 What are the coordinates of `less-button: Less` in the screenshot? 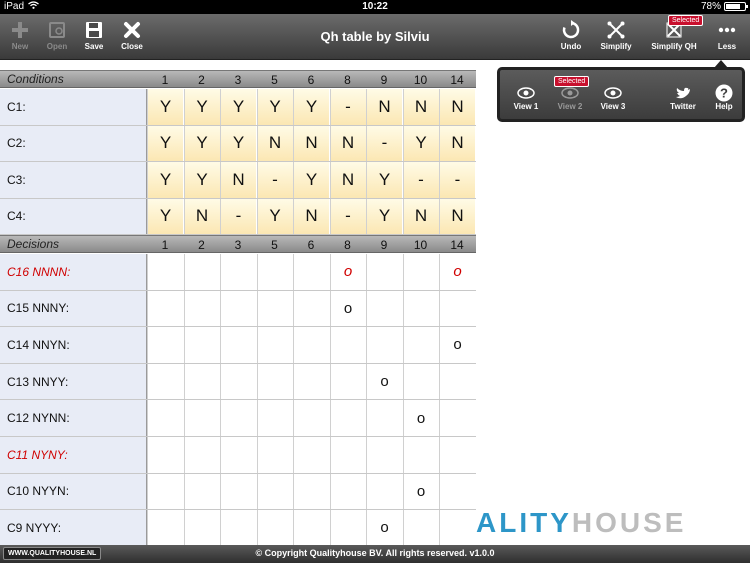 It's located at (727, 34).